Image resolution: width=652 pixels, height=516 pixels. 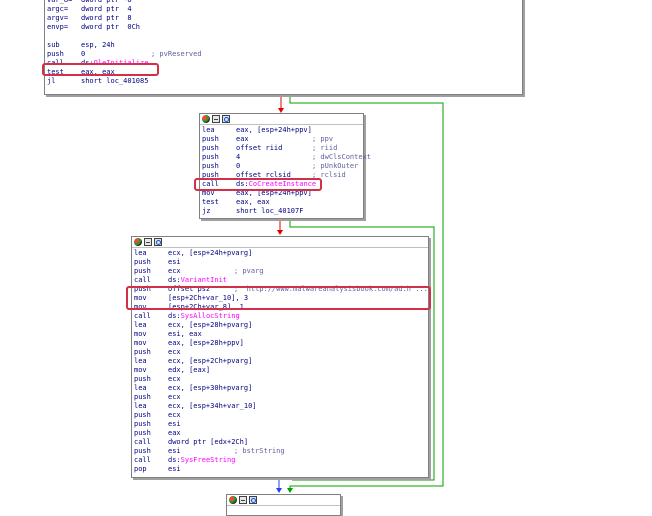 What do you see at coordinates (282, 130) in the screenshot?
I see `asm-line: lea eax, [esp+24h+ppv]` at bounding box center [282, 130].